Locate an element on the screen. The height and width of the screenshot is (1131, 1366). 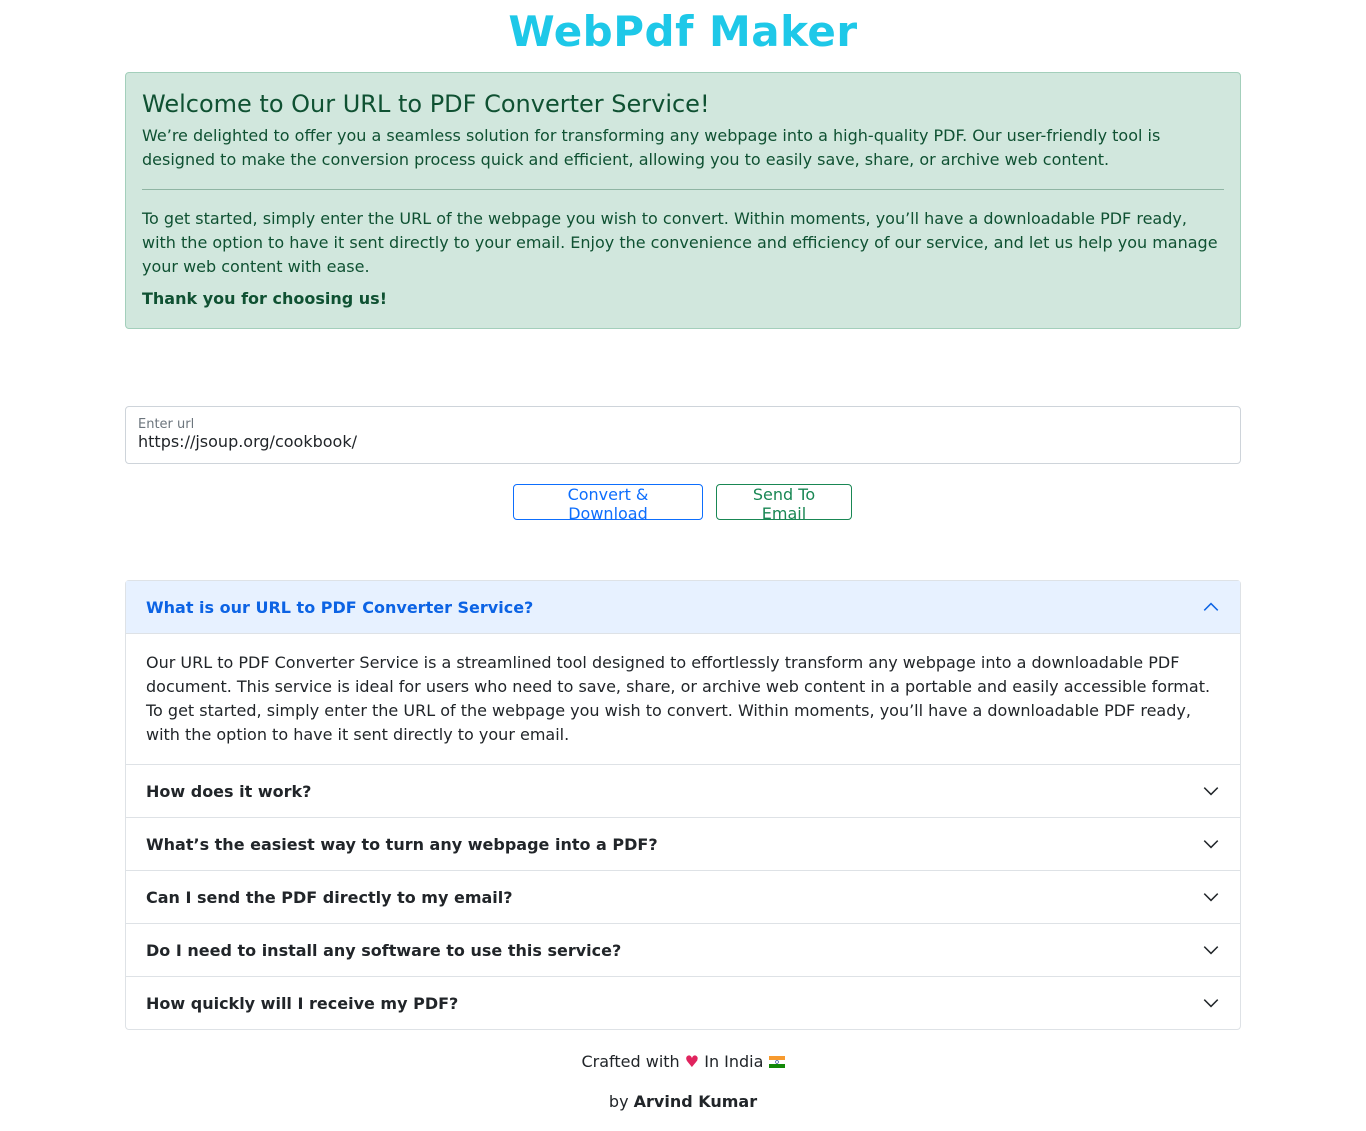
app-title: WebPdf Maker is located at coordinates (683, 31).